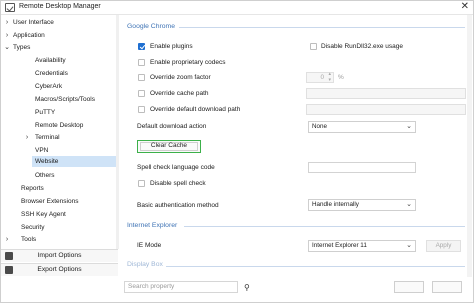  I want to click on tree-item-vpn: VPN, so click(41, 150).